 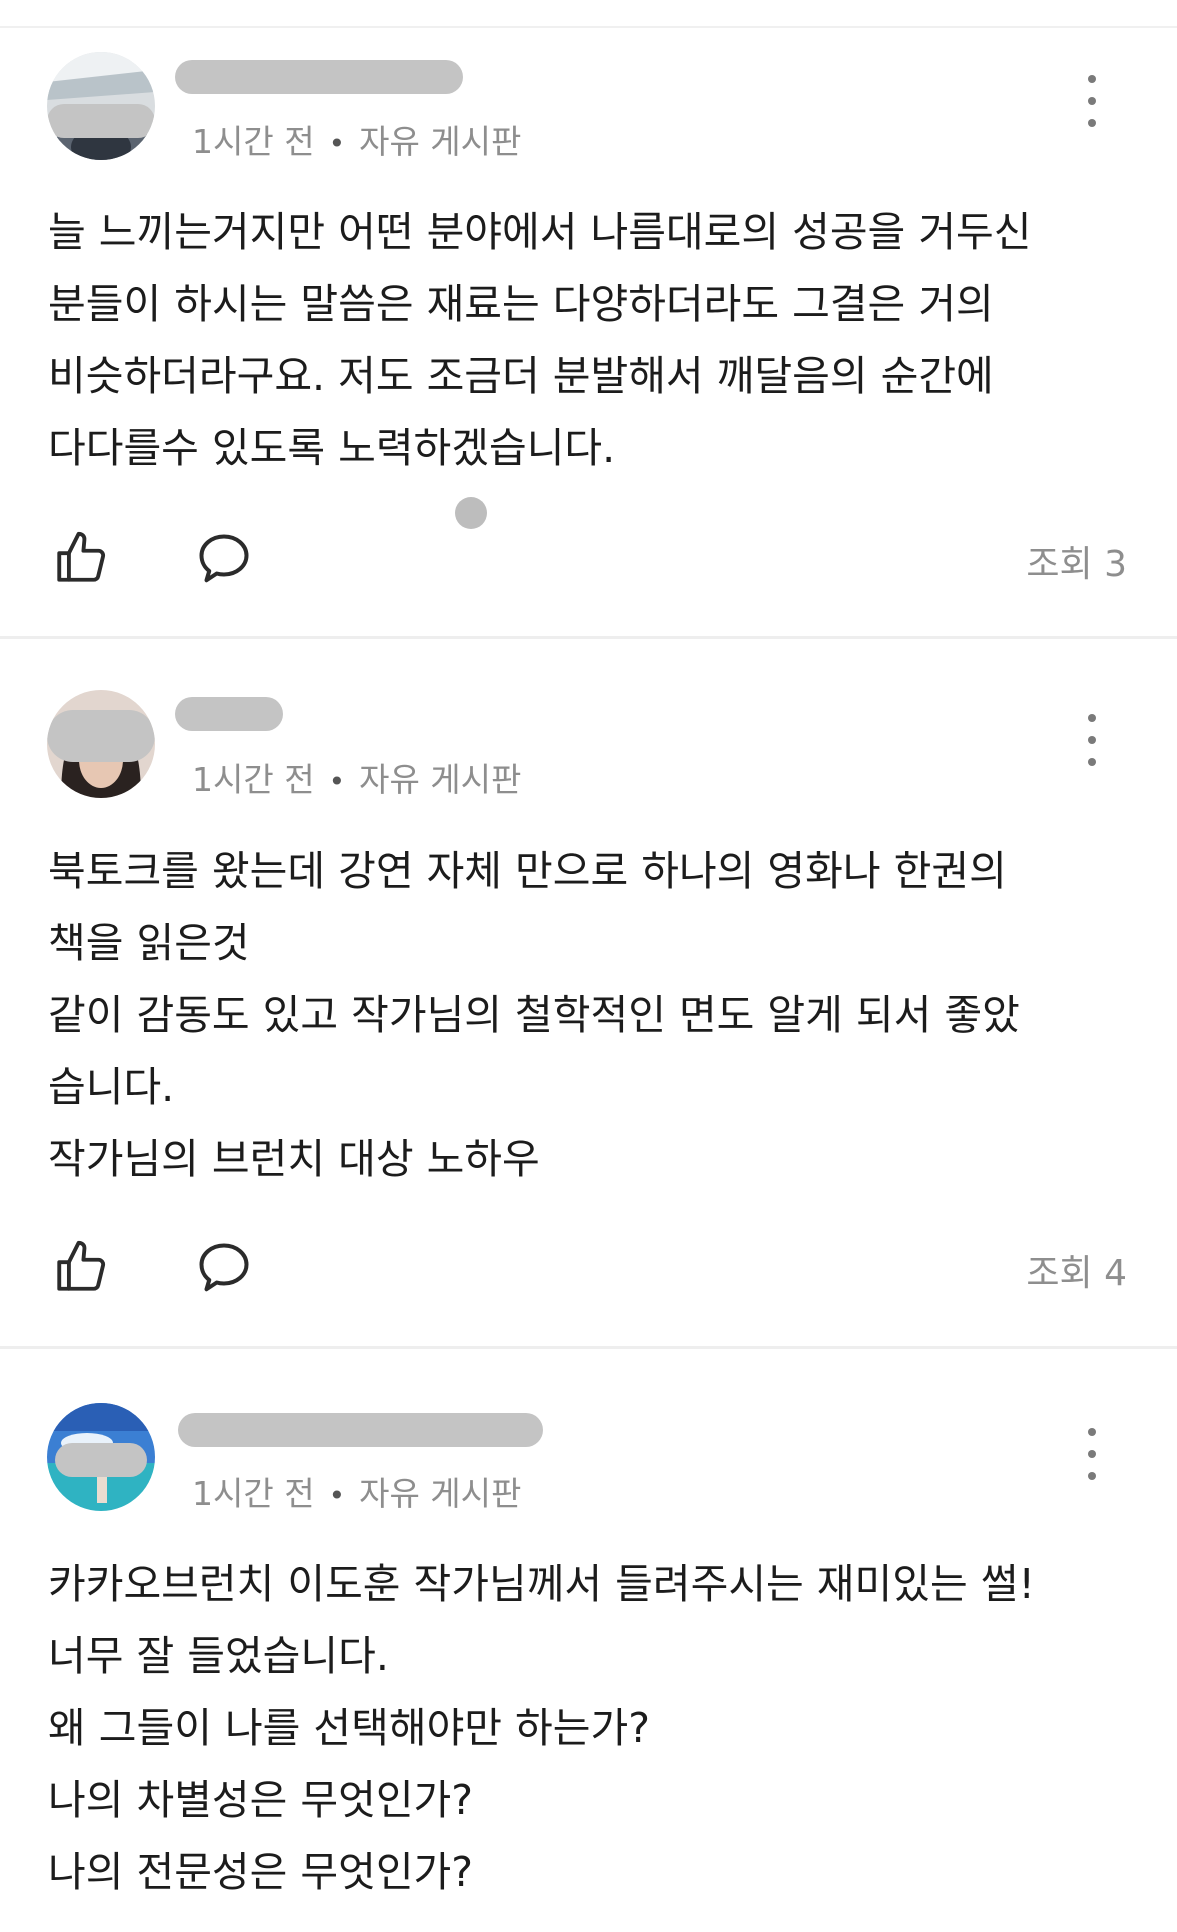 What do you see at coordinates (588, 1269) in the screenshot?
I see `post-actions: 조회 4` at bounding box center [588, 1269].